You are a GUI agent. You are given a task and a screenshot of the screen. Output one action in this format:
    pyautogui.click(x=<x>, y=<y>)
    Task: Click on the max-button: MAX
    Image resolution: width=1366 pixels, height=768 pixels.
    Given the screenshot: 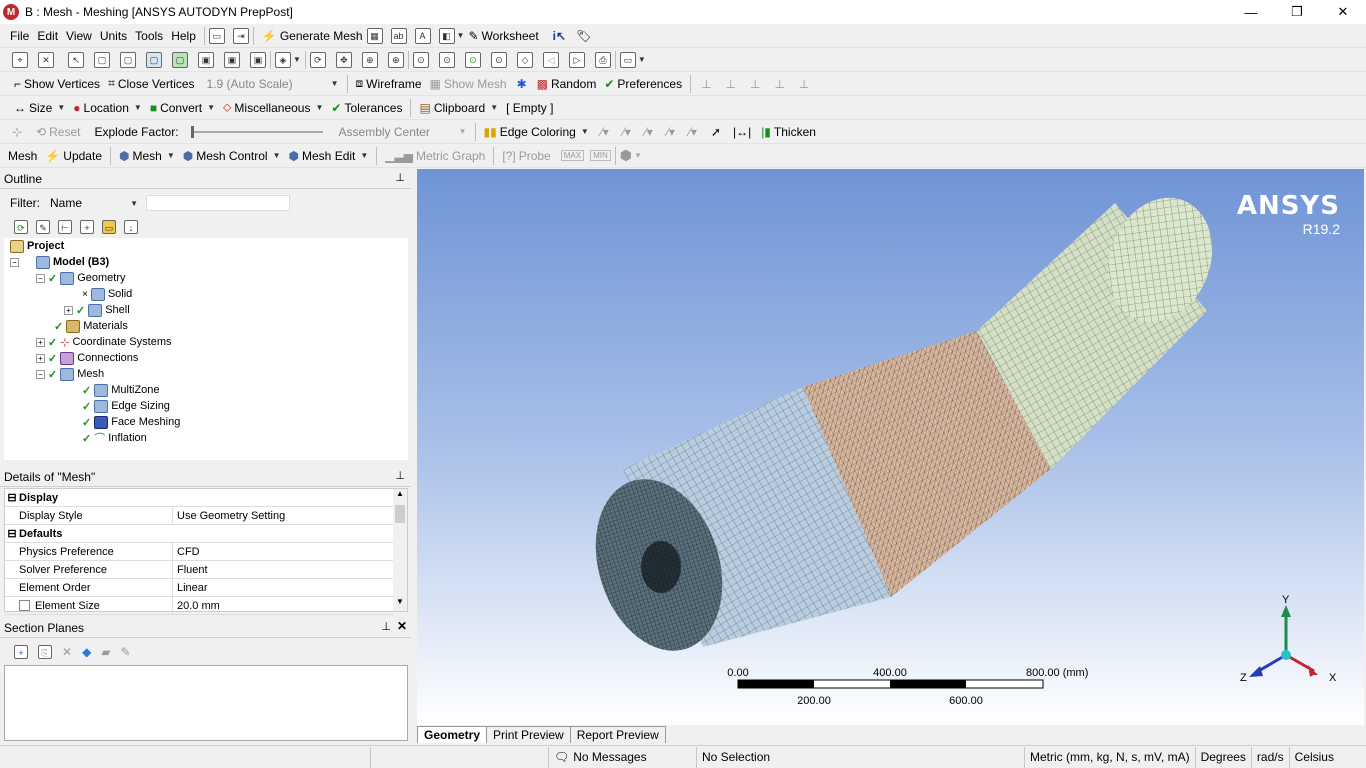 What is the action you would take?
    pyautogui.click(x=572, y=155)
    